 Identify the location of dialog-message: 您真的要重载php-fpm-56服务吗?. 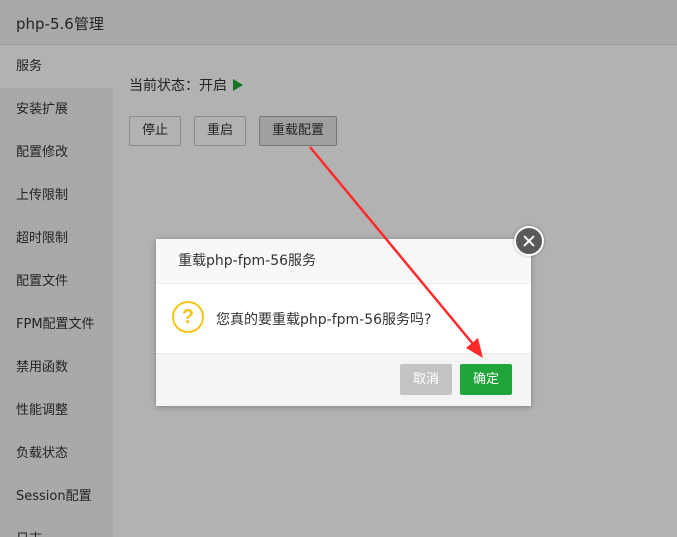
(324, 320).